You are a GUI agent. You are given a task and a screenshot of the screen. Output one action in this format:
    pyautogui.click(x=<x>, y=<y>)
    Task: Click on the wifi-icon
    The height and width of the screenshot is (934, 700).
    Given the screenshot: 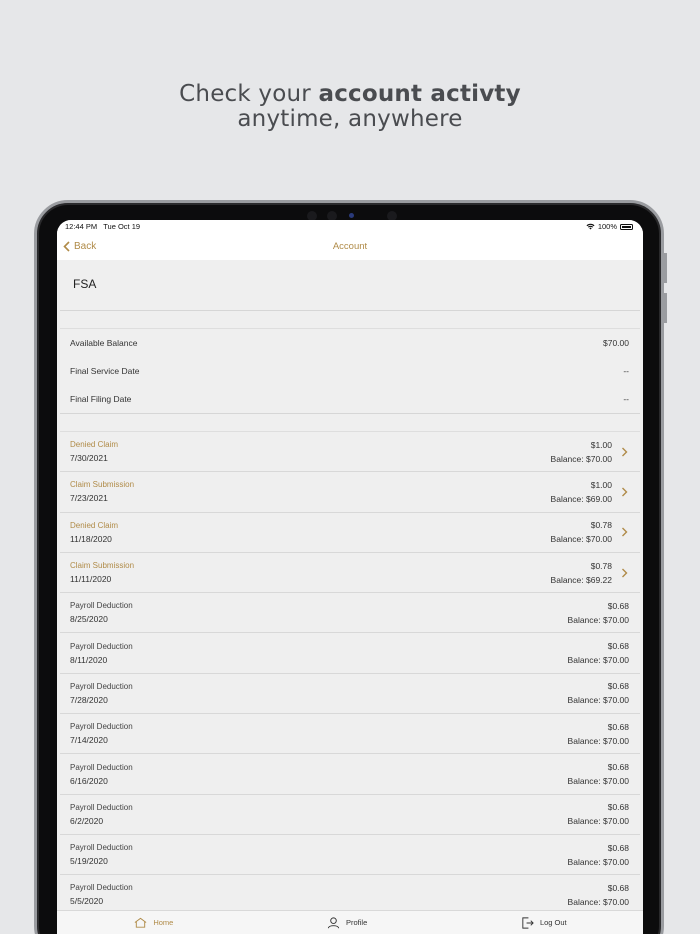 What is the action you would take?
    pyautogui.click(x=590, y=226)
    